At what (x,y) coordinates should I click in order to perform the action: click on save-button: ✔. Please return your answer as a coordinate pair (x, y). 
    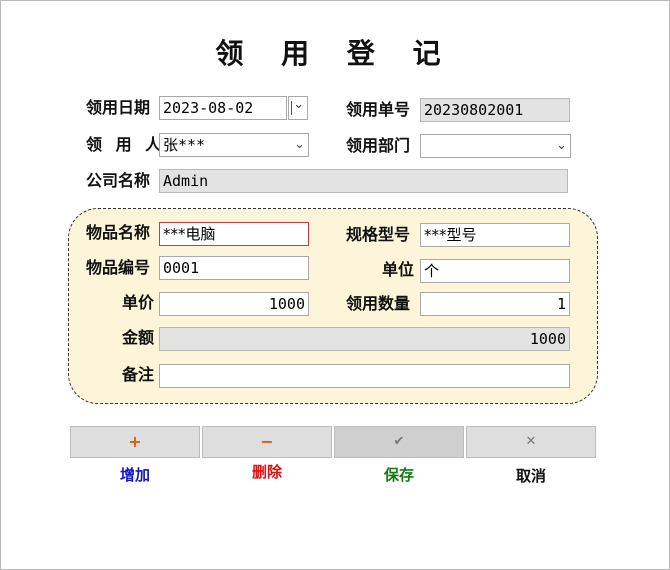
    Looking at the image, I should click on (399, 442).